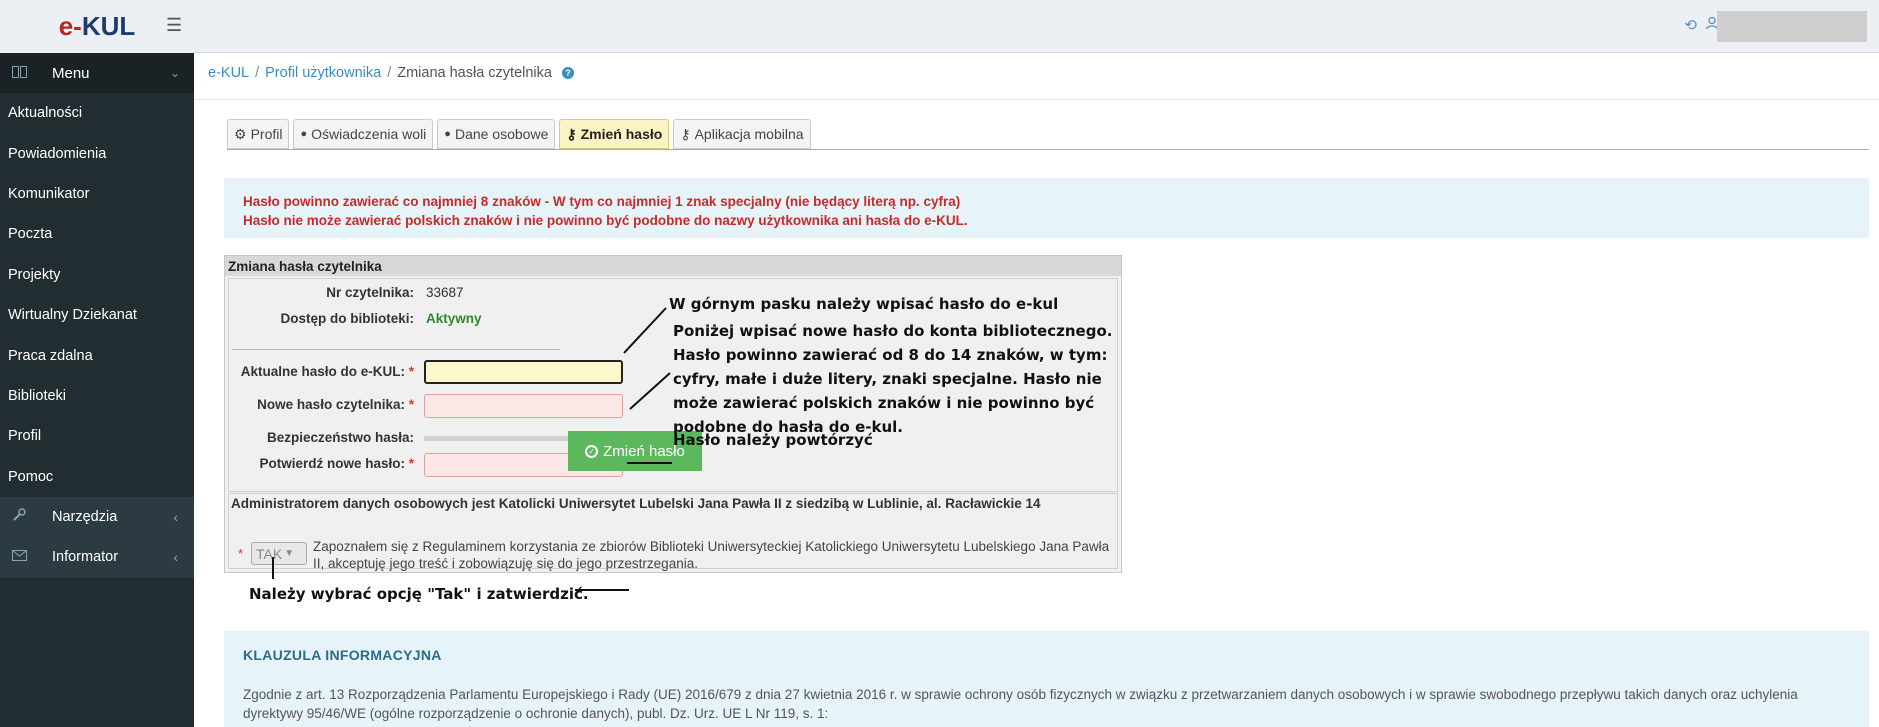 This screenshot has width=1879, height=727. What do you see at coordinates (97, 113) in the screenshot?
I see `sidebar-item-aktualnosci: Aktualności` at bounding box center [97, 113].